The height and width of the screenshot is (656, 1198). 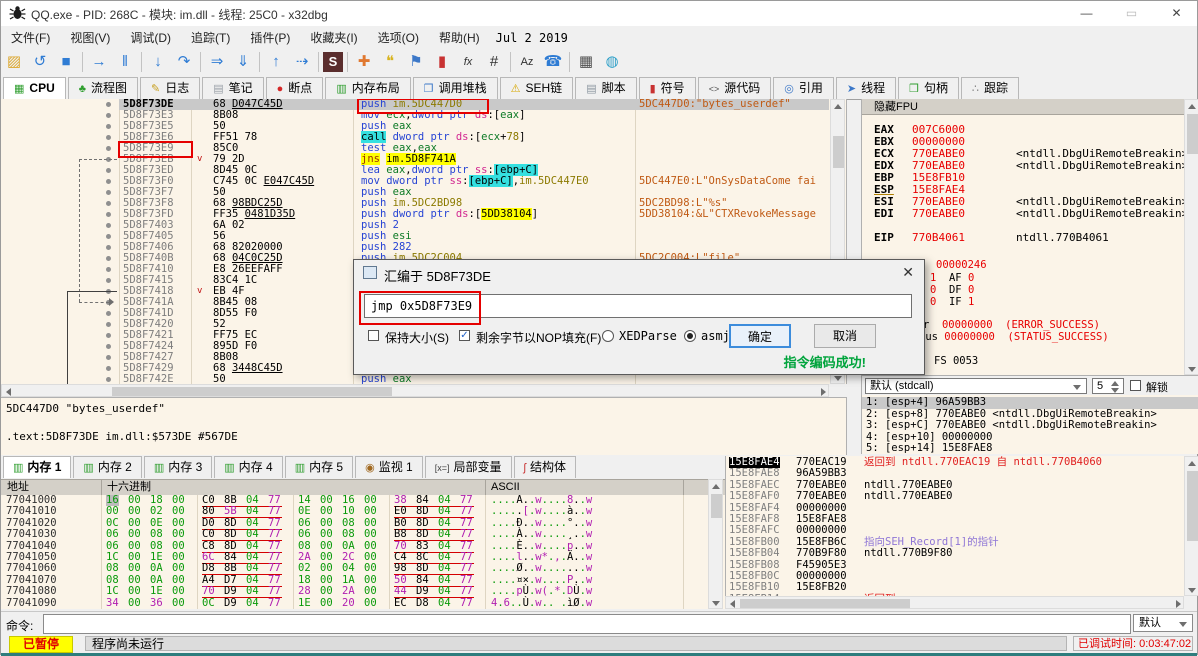 I want to click on tab-source: <> 源代码, so click(x=734, y=88).